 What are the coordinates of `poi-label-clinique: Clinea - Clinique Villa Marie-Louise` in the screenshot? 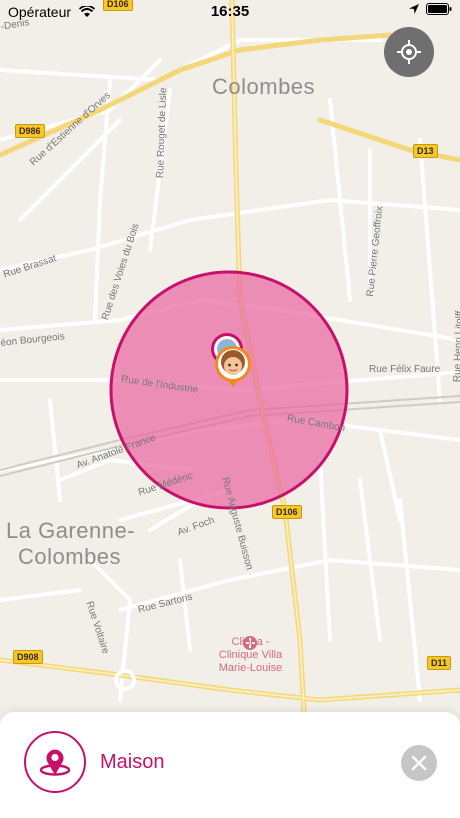 It's located at (250, 655).